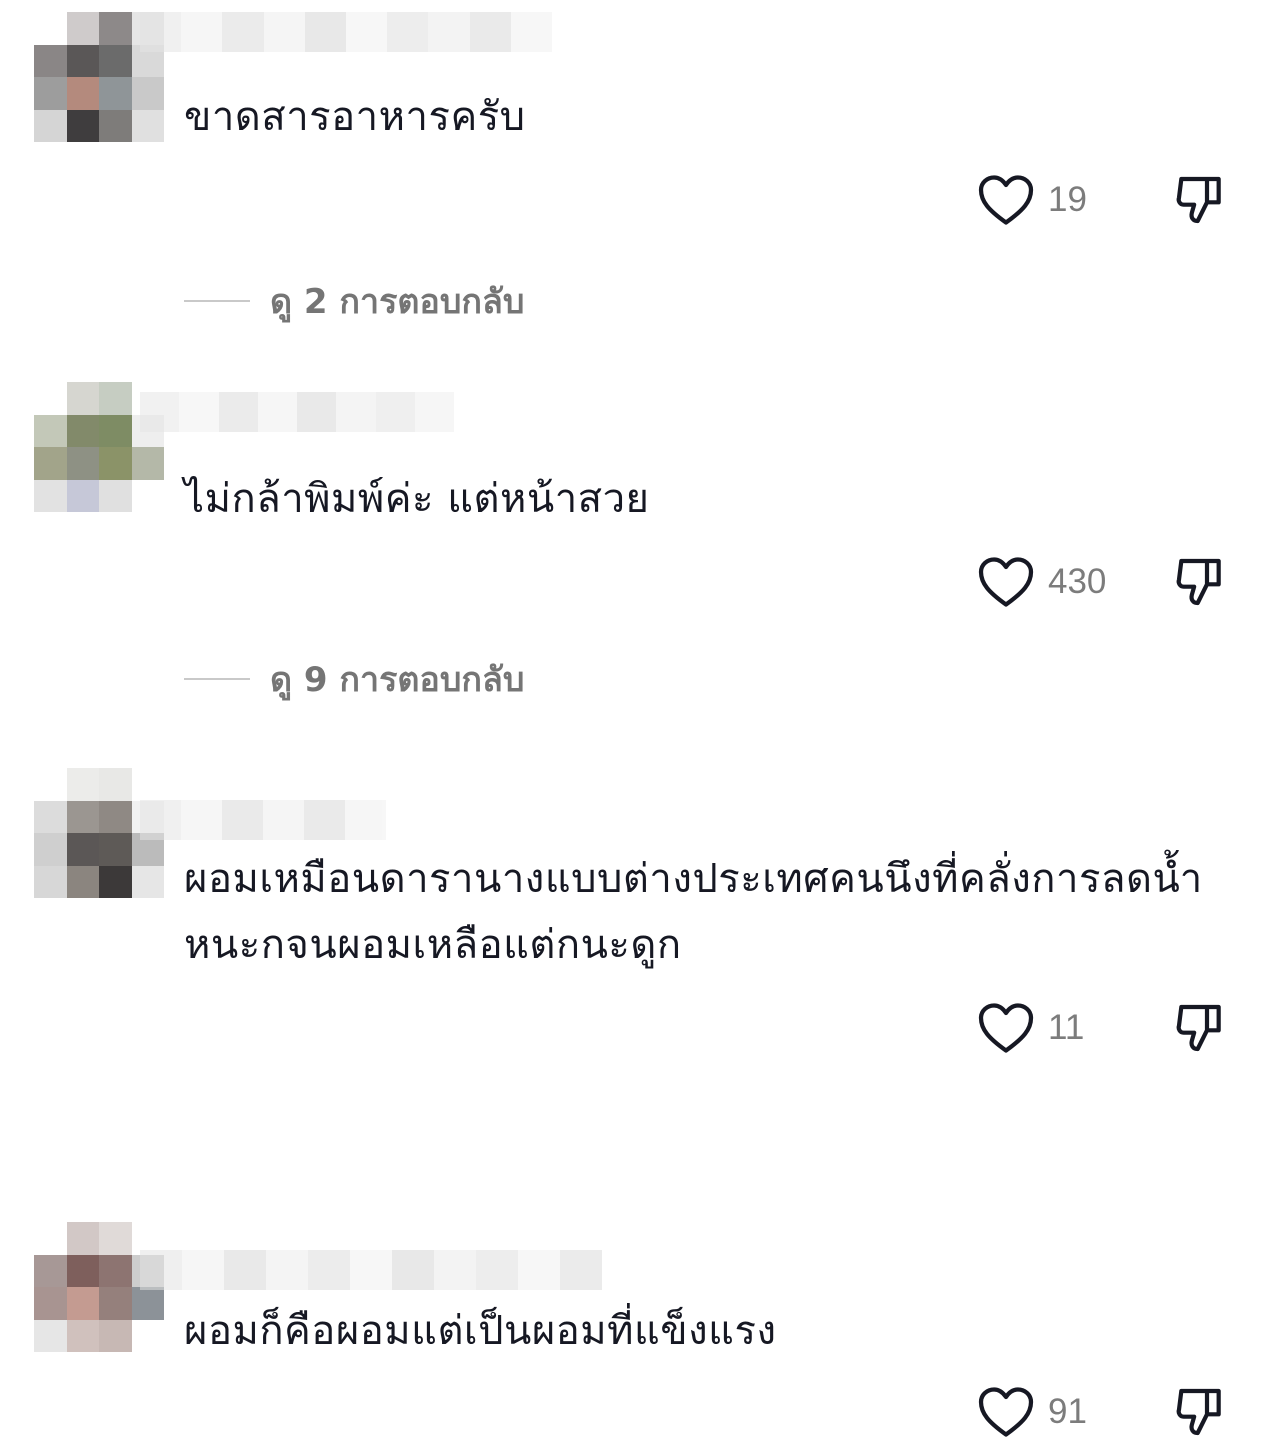 The height and width of the screenshot is (1442, 1280). What do you see at coordinates (1067, 199) in the screenshot?
I see `like-count: 19` at bounding box center [1067, 199].